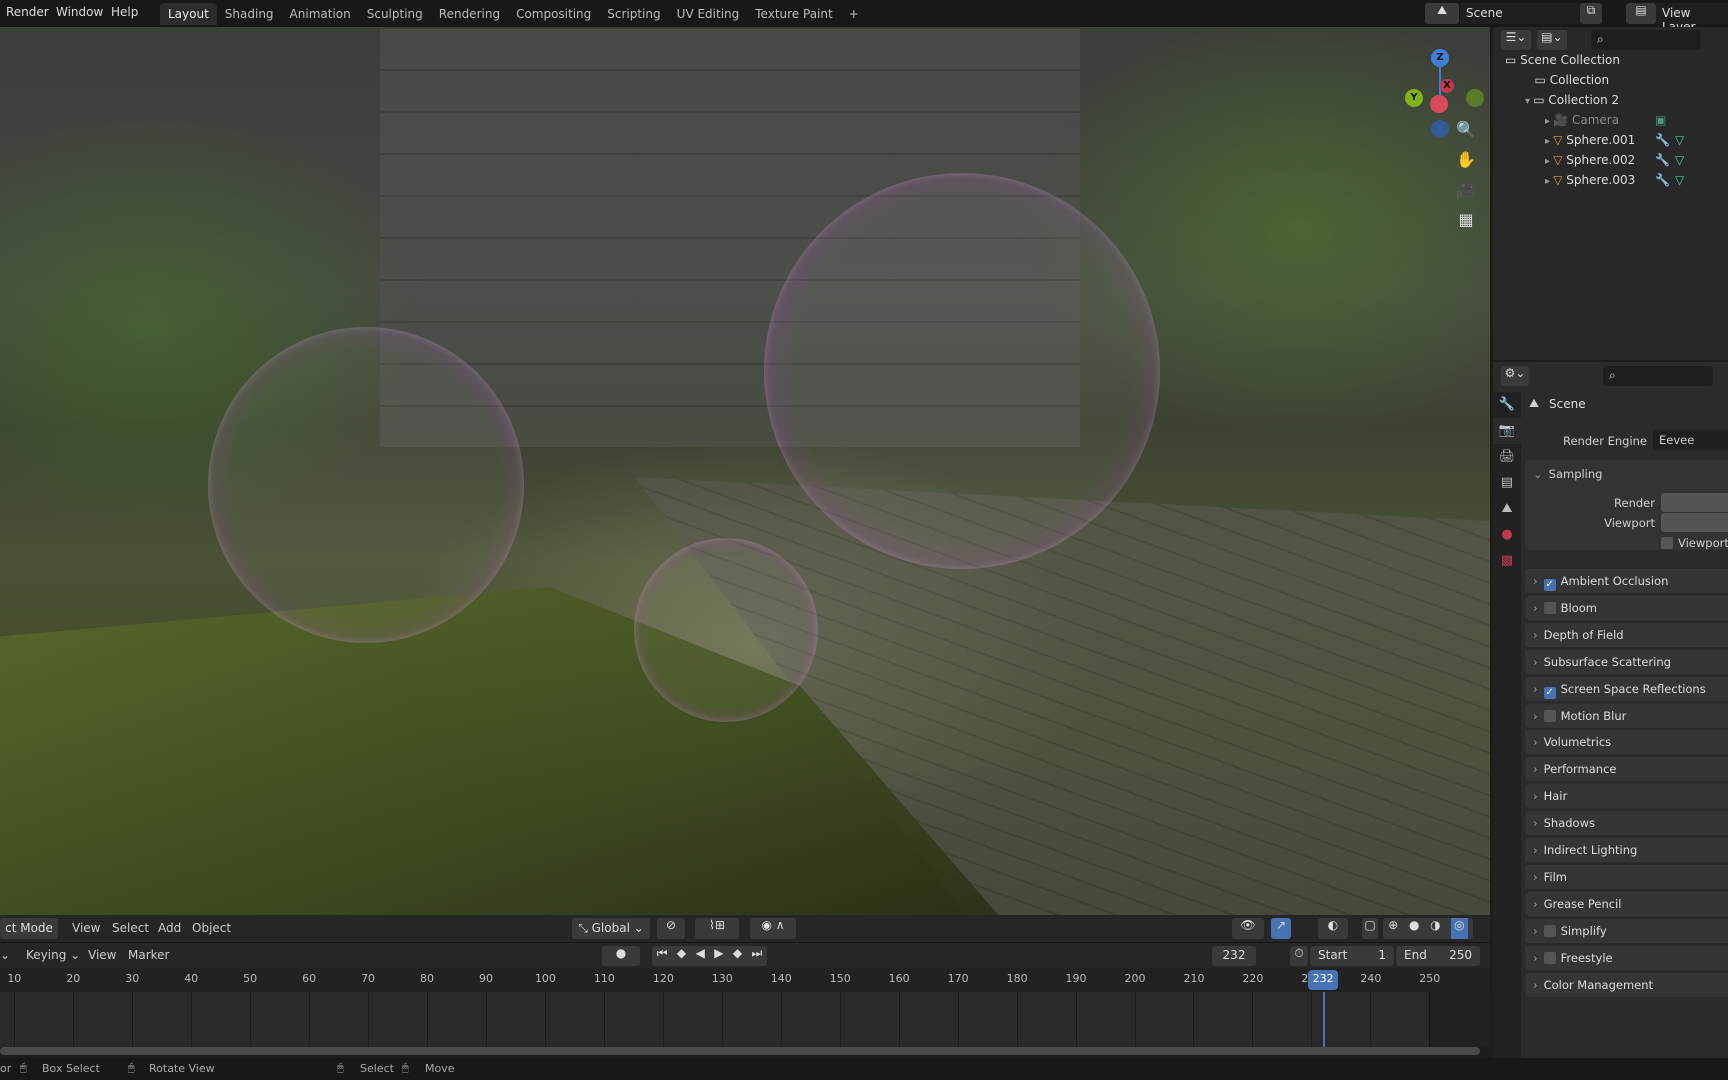  Describe the element at coordinates (1281, 928) in the screenshot. I see `gizmo-toggle-icon: ↗` at that location.